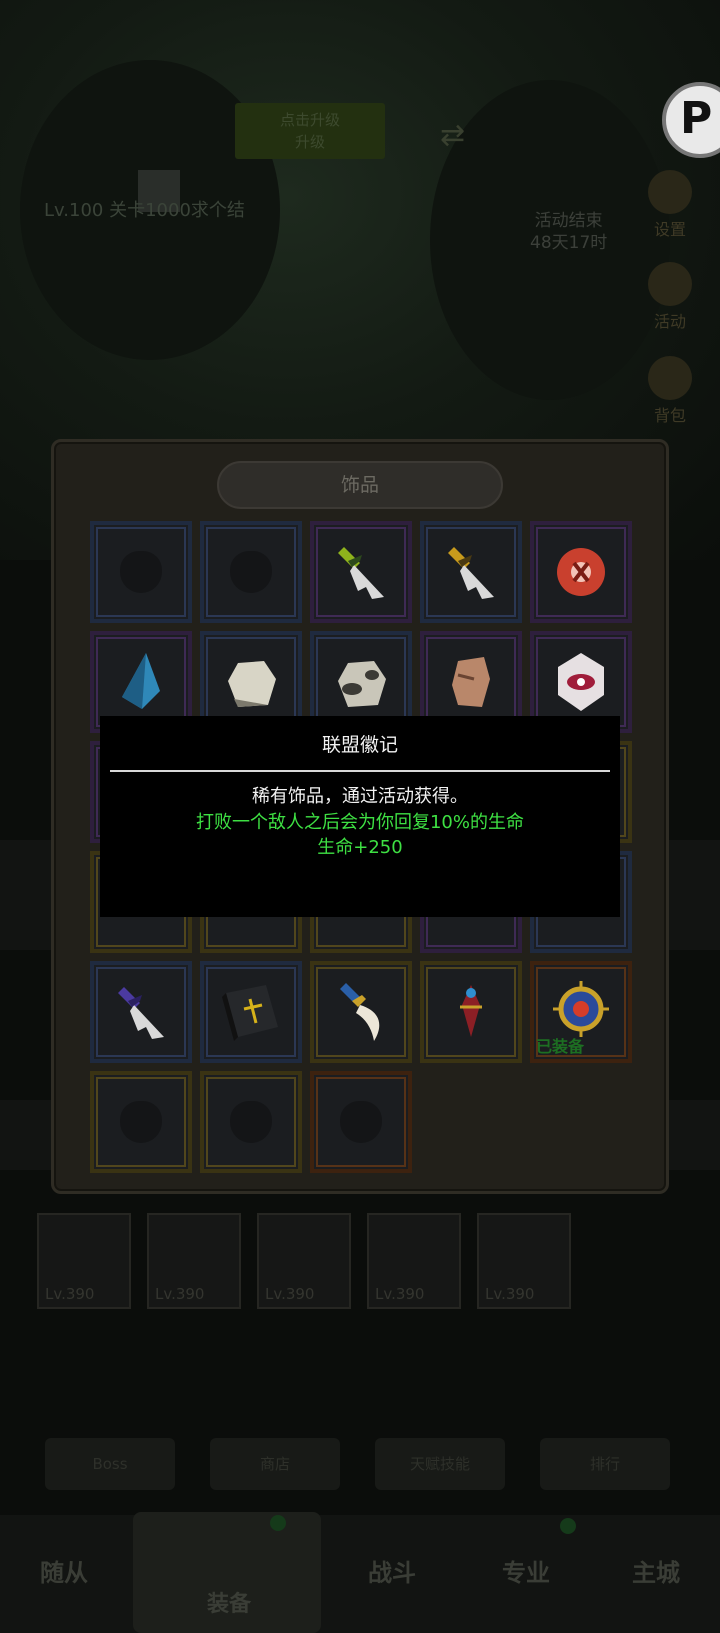  I want to click on nav-profession: 专业, so click(526, 1570).